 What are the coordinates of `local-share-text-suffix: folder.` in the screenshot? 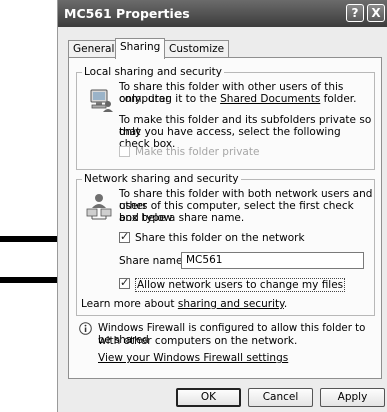 It's located at (338, 99).